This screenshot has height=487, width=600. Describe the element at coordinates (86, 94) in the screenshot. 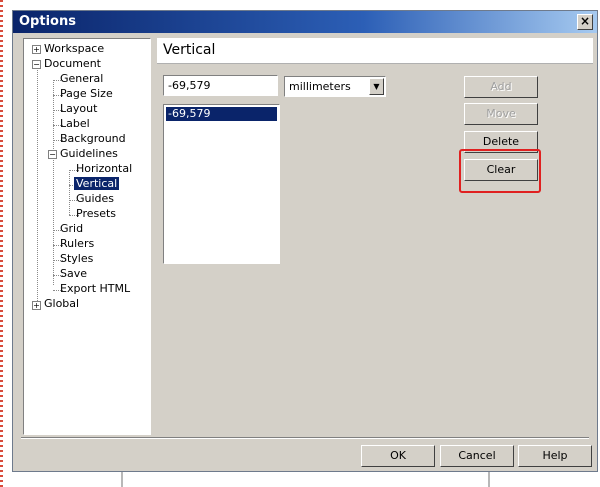

I see `tree-item-page-size: Page Size` at that location.